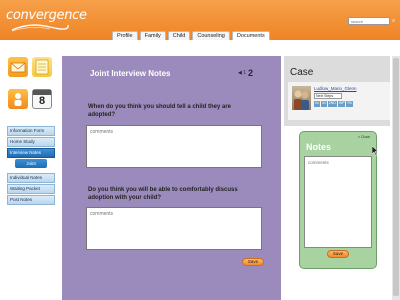 The image size is (400, 300). Describe the element at coordinates (328, 96) in the screenshot. I see `case-status-select: Next Steps` at that location.